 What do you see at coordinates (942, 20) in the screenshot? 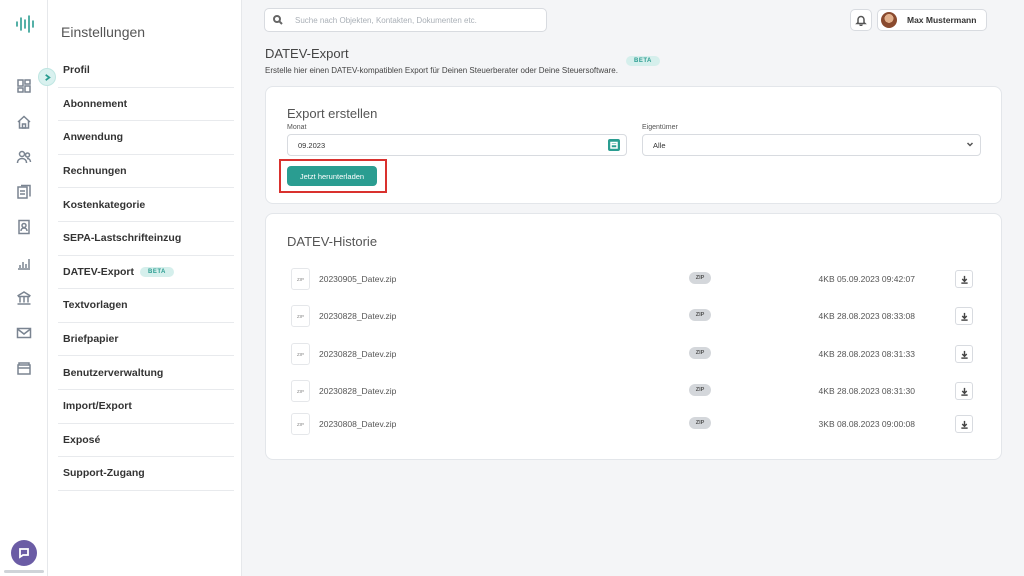
I see `user-name: Max Mustermann` at bounding box center [942, 20].